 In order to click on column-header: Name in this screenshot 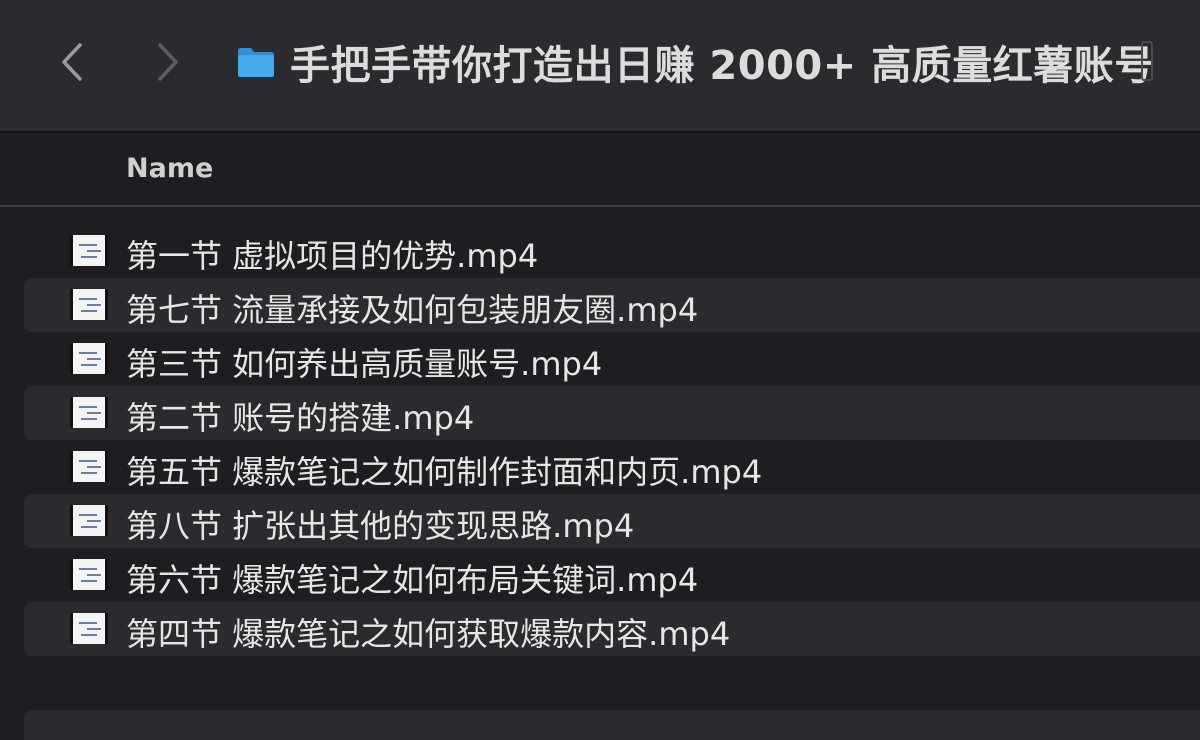, I will do `click(600, 171)`.